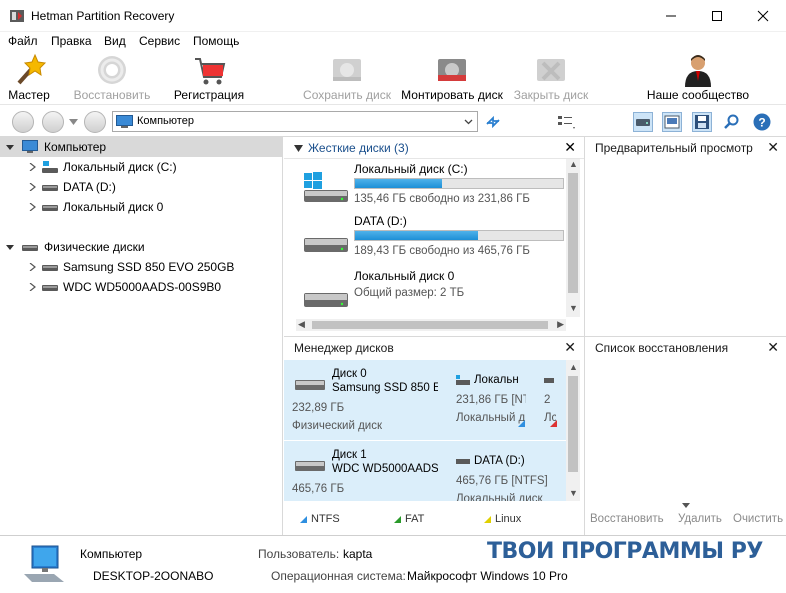  I want to click on preview-header: Предварительный просмотр ✕, so click(685, 148).